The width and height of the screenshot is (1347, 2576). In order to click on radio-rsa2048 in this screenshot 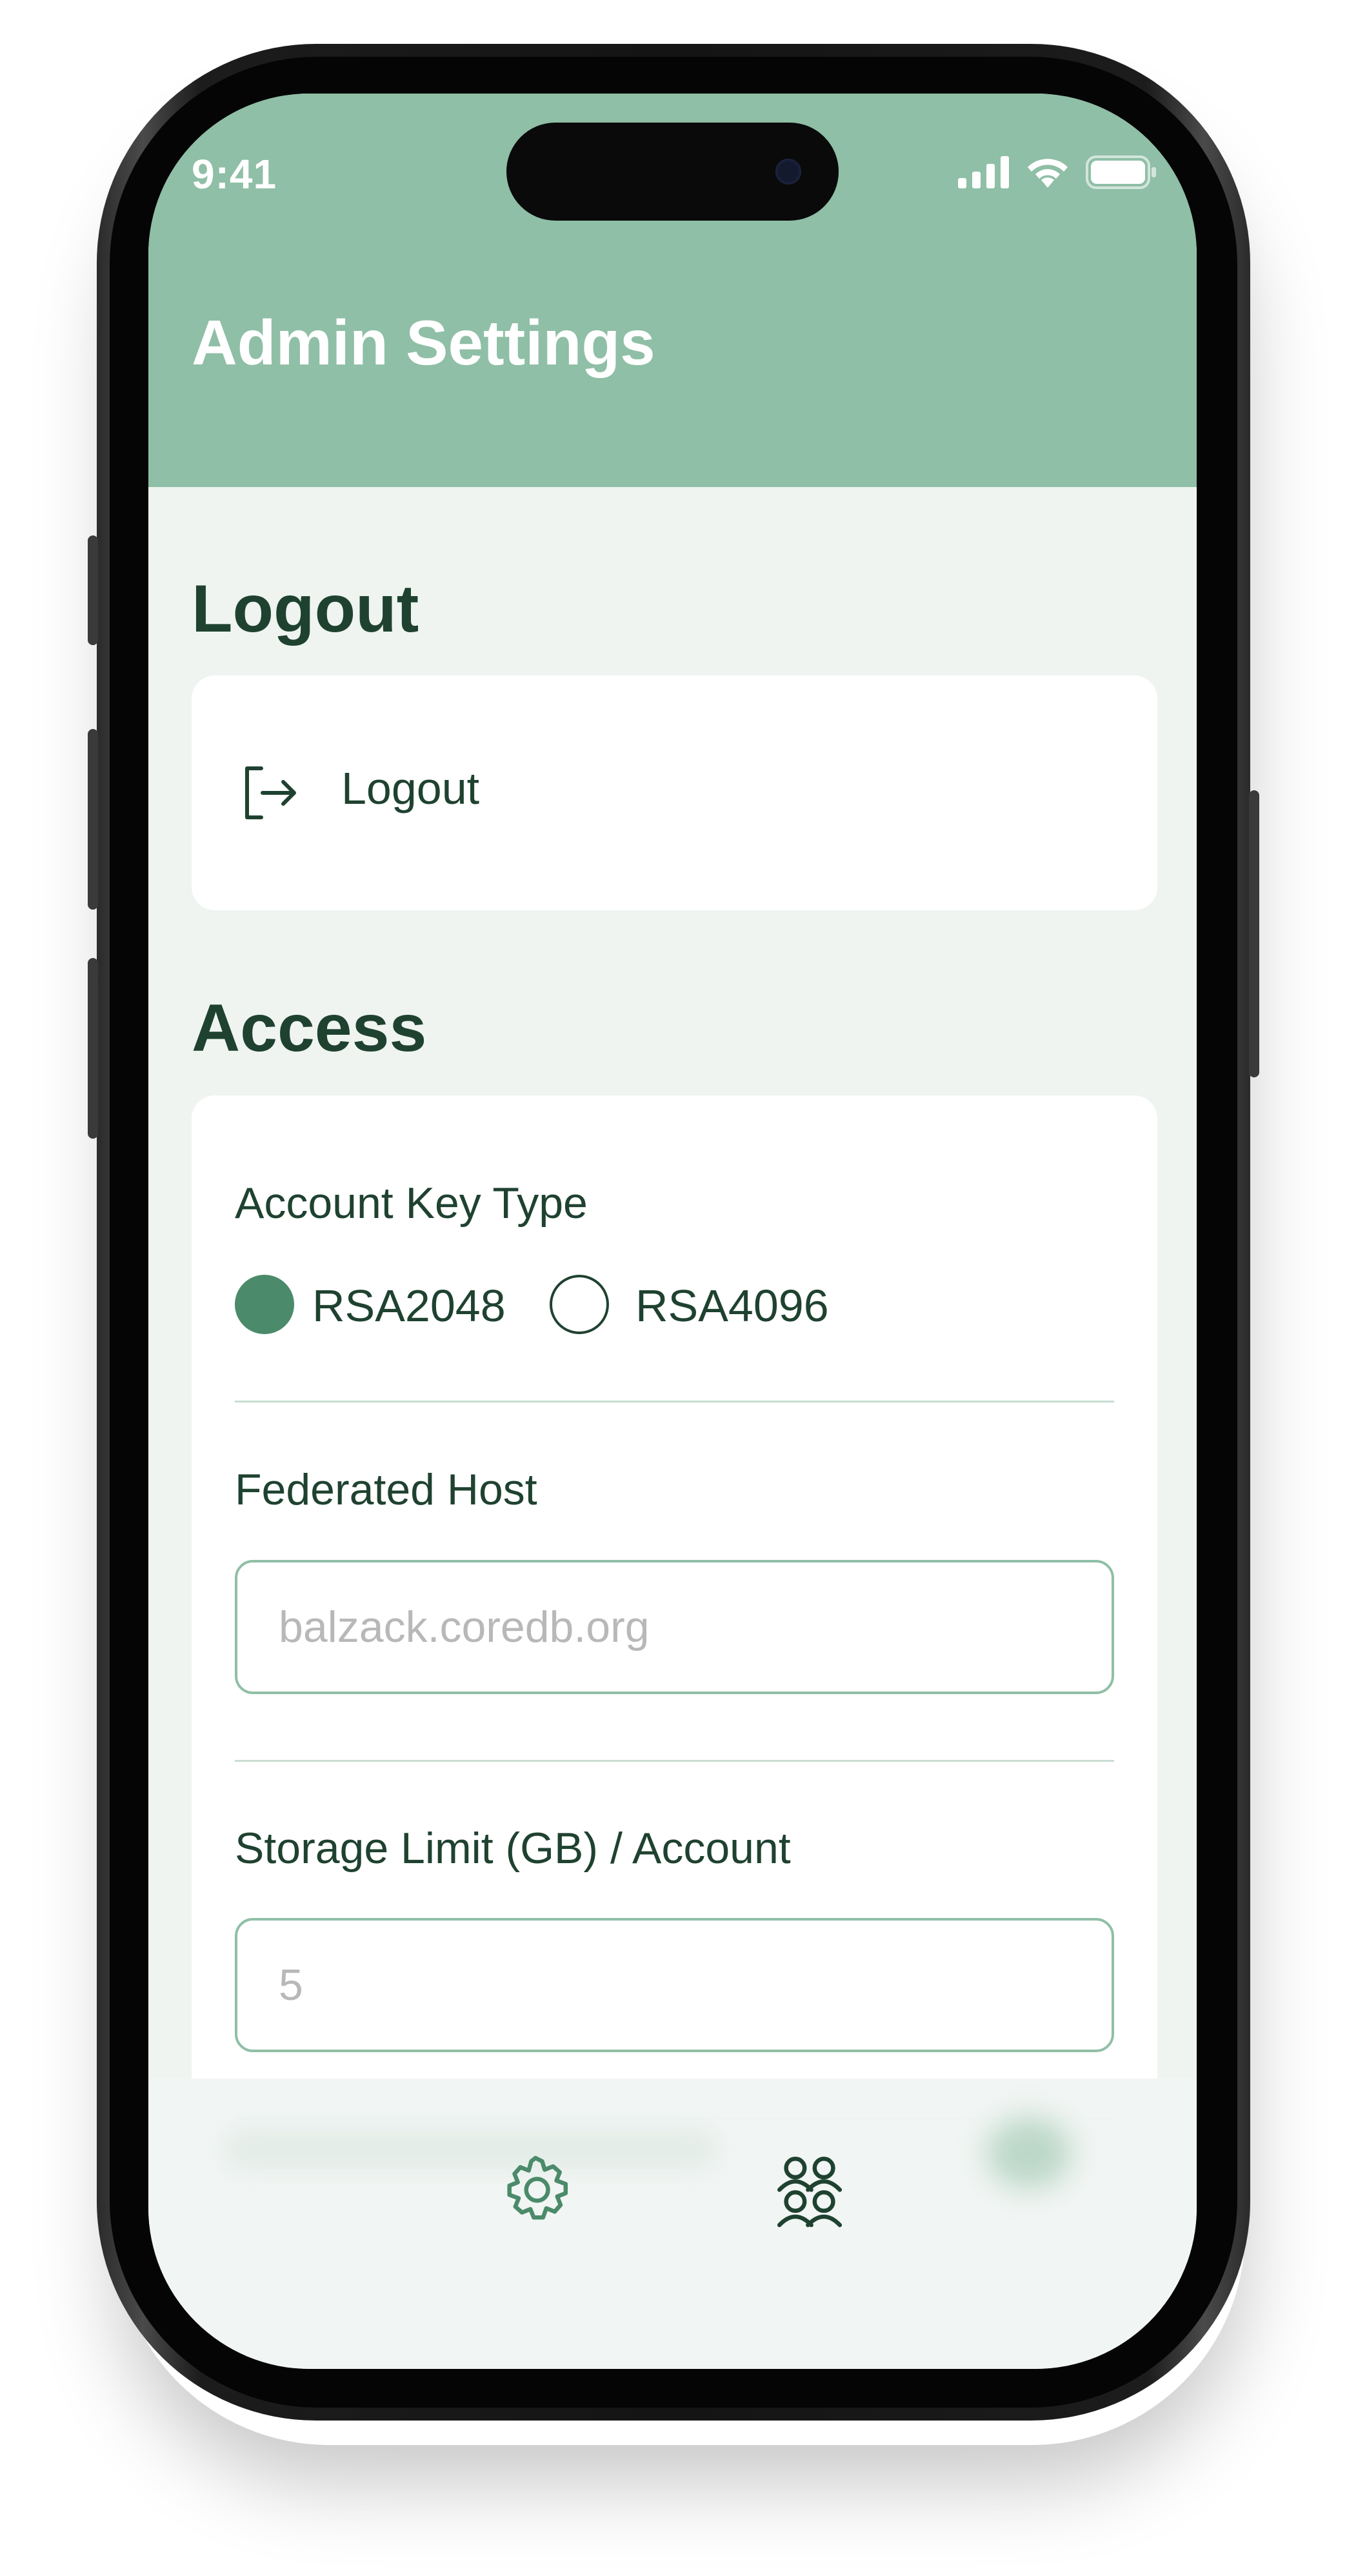, I will do `click(264, 1304)`.